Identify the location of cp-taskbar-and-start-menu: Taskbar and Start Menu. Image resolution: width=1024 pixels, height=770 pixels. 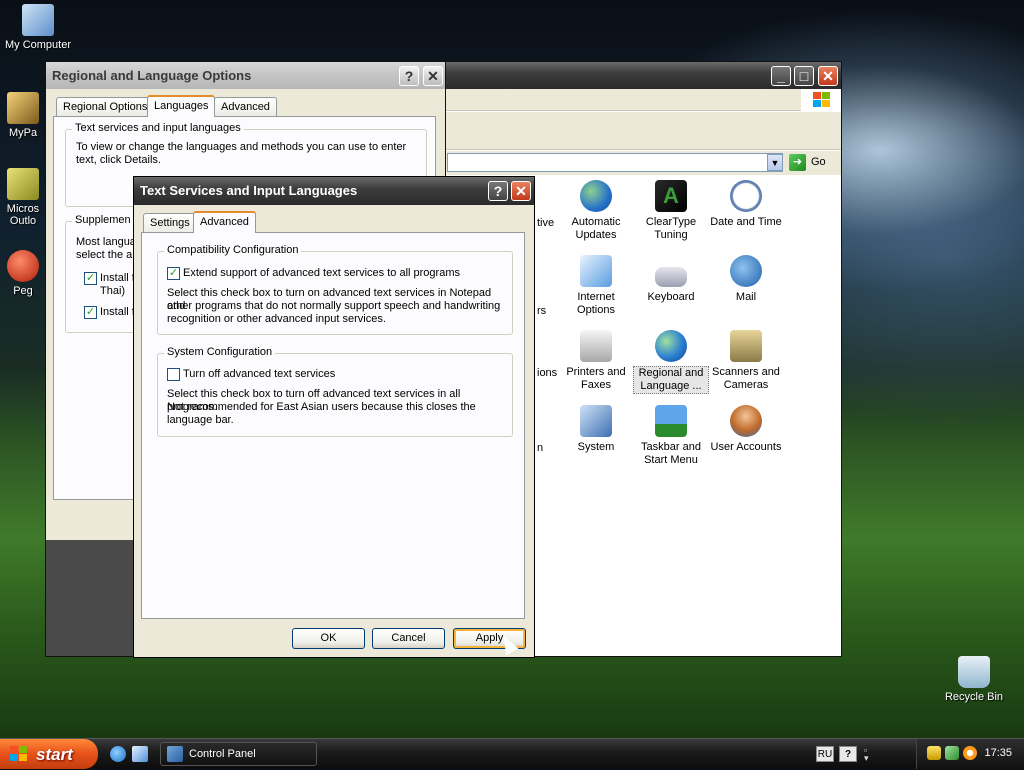
(671, 436).